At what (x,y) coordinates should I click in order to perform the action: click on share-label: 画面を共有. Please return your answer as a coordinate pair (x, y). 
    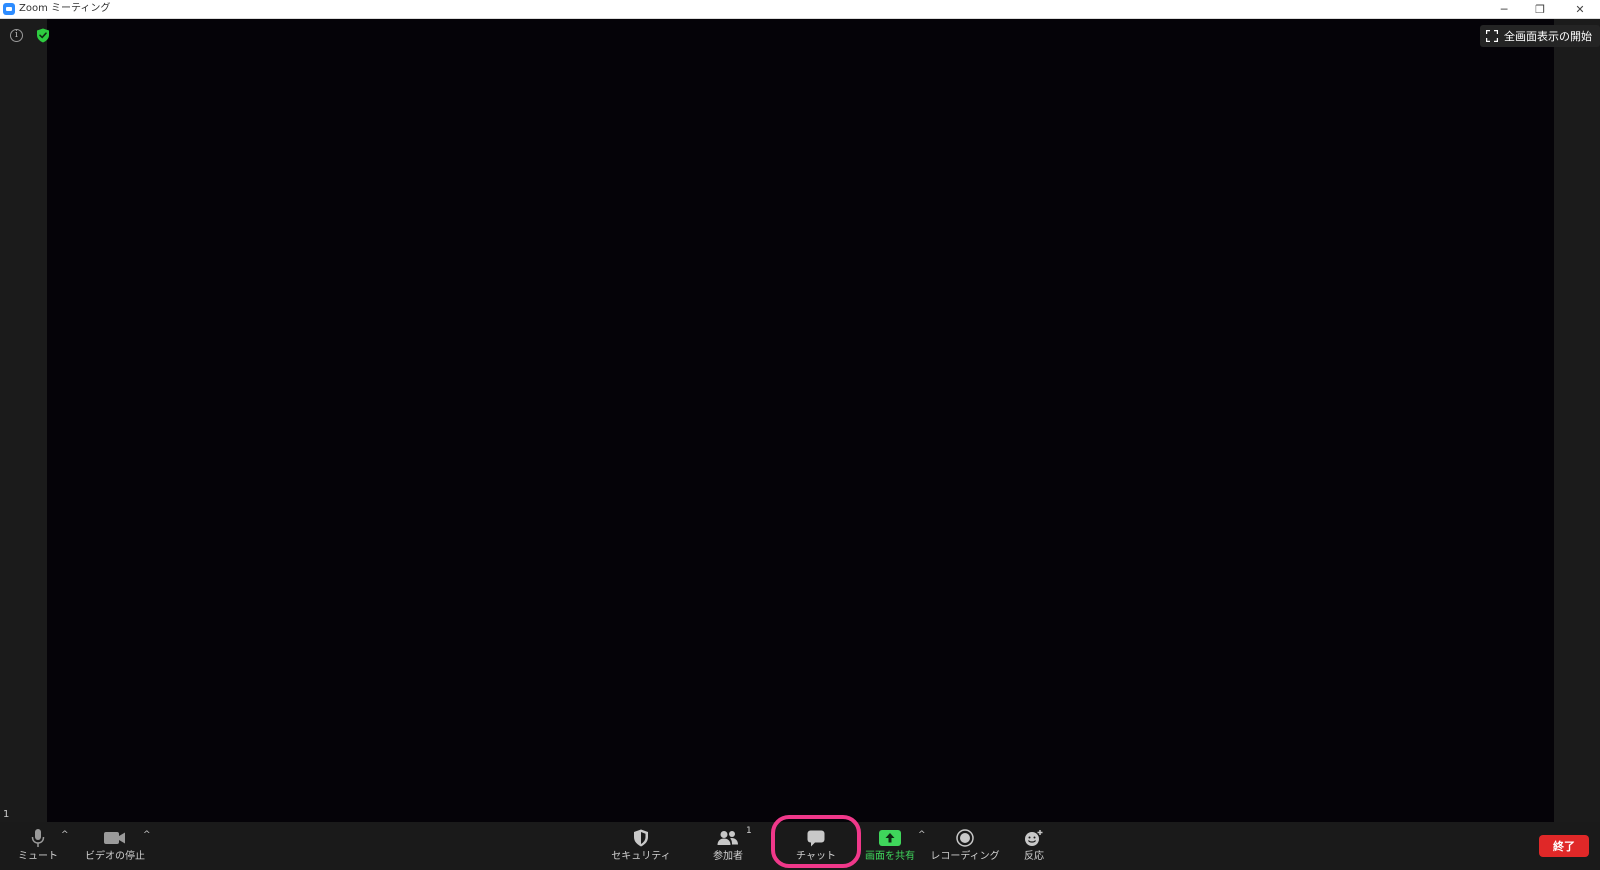
    Looking at the image, I should click on (890, 856).